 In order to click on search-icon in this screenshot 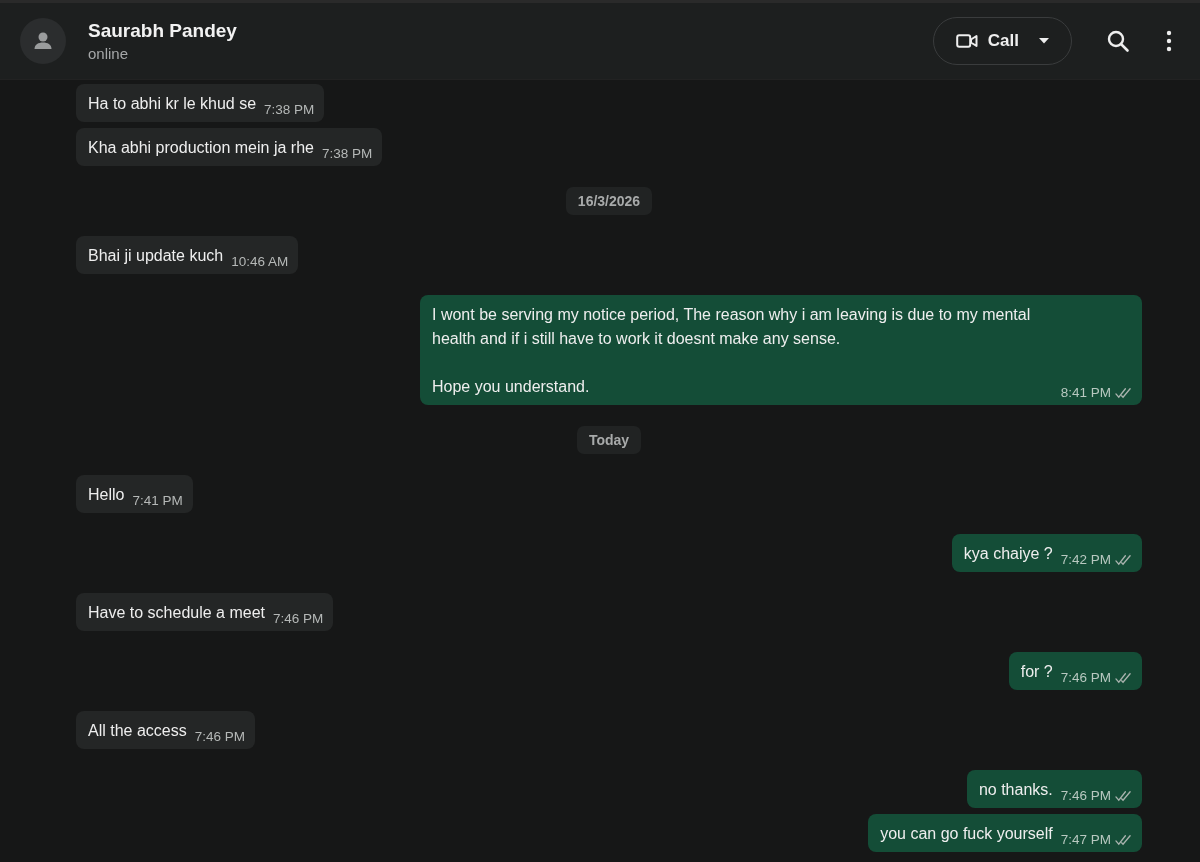, I will do `click(1118, 41)`.